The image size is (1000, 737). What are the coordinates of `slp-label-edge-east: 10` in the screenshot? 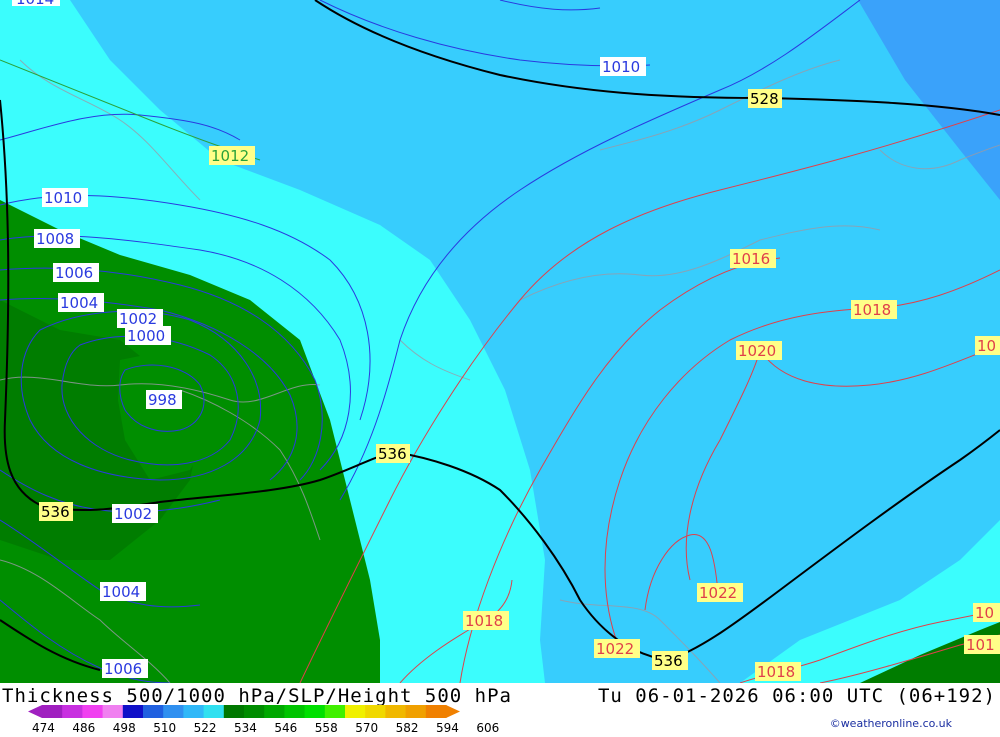 It's located at (986, 346).